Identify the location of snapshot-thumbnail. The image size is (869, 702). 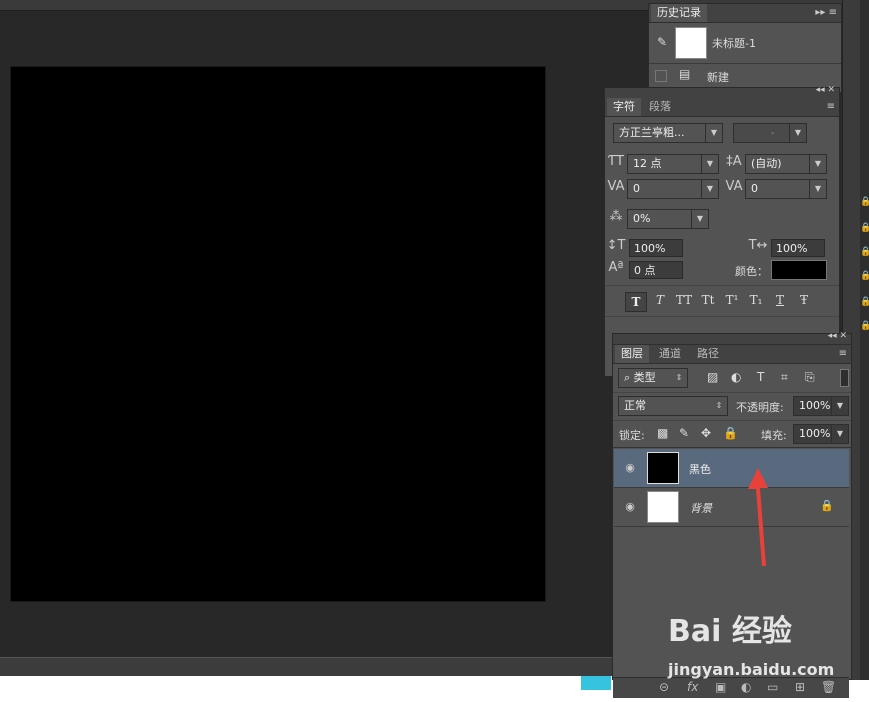
(691, 43).